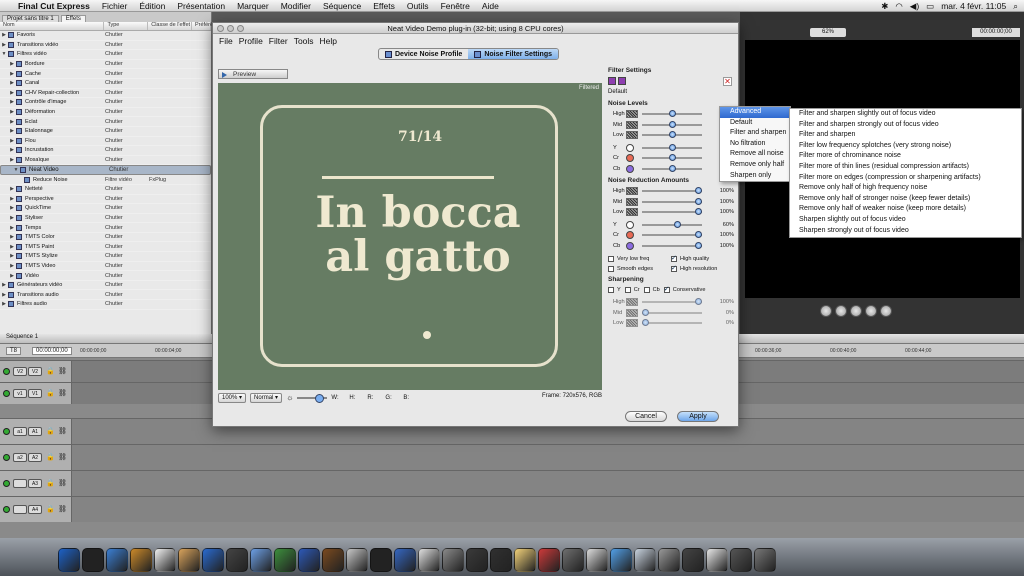 Image resolution: width=1024 pixels, height=576 pixels. What do you see at coordinates (14, 351) in the screenshot?
I see `track-height-label: T8` at bounding box center [14, 351].